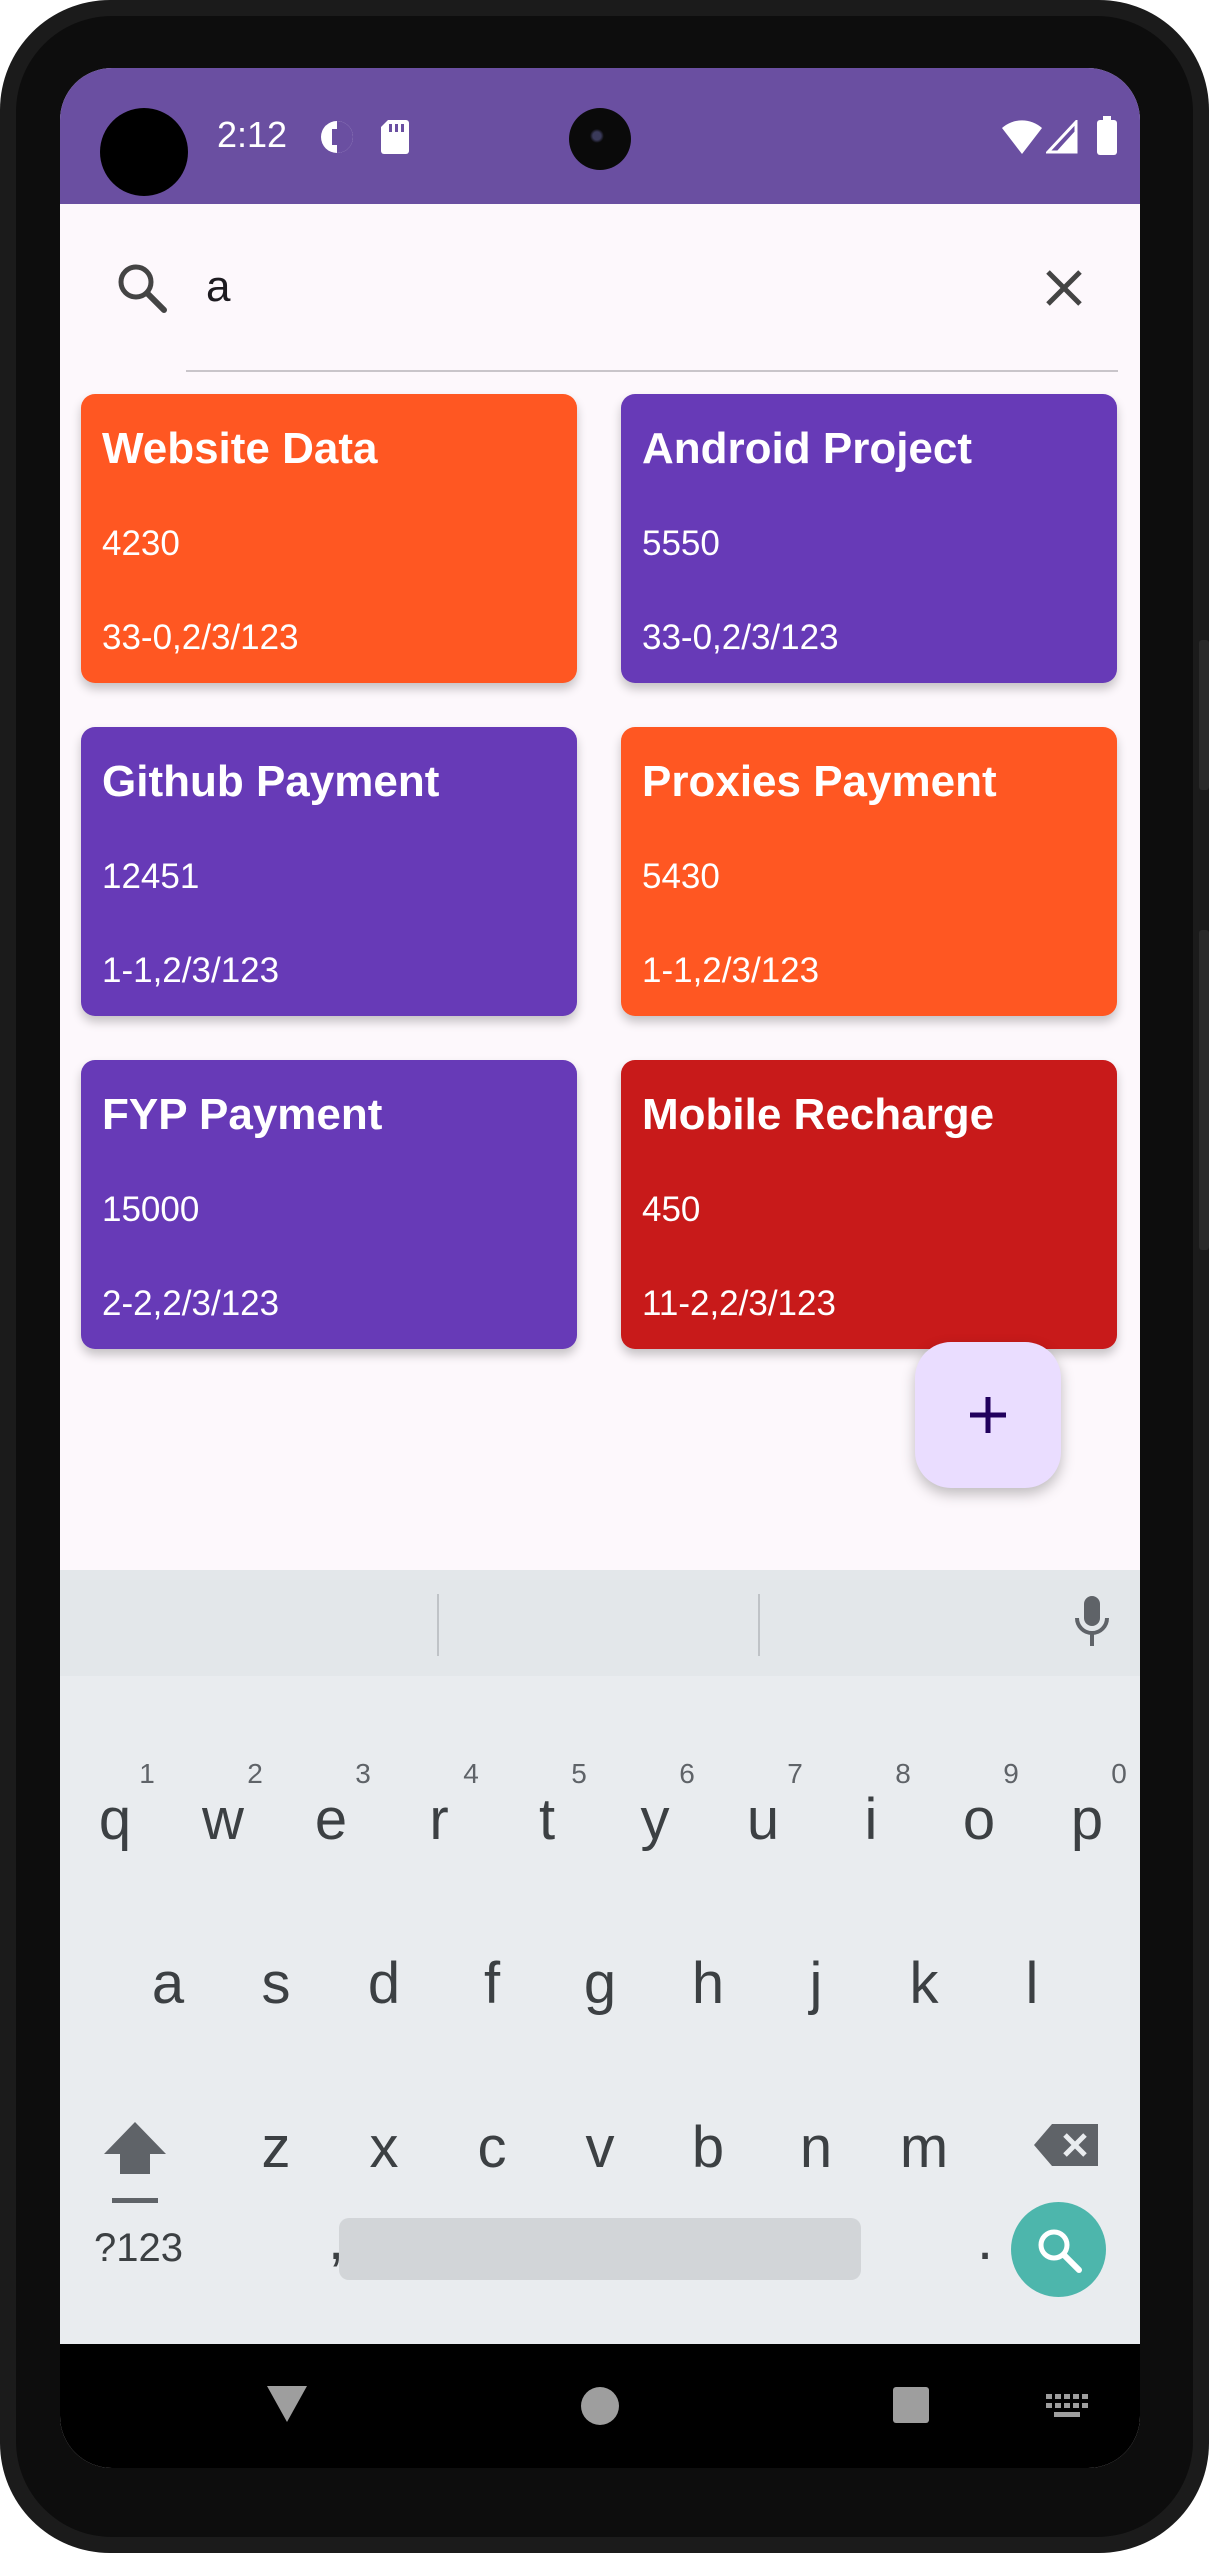  Describe the element at coordinates (1087, 1819) in the screenshot. I see `key-p: p` at that location.